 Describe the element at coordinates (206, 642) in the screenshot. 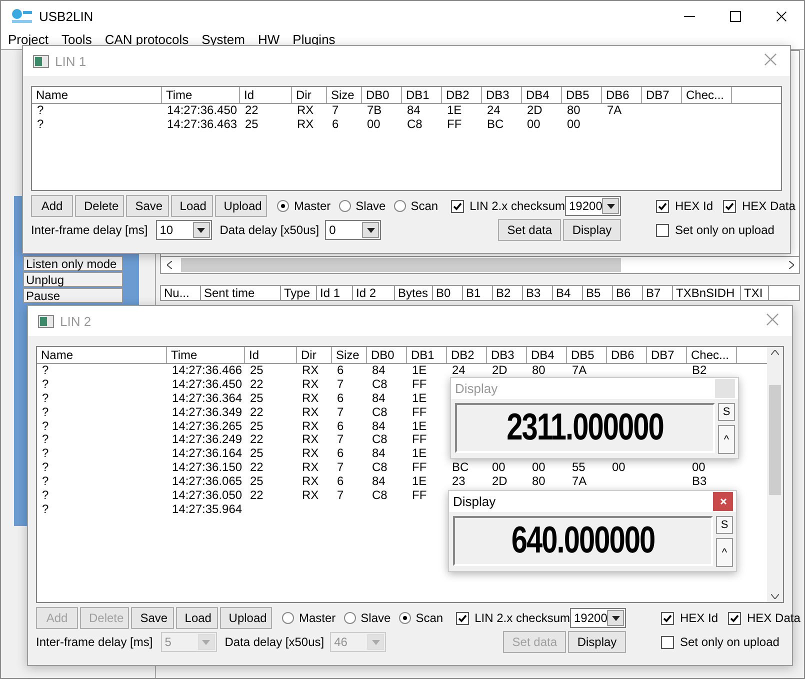

I see `dropdown-arrow-icon` at that location.